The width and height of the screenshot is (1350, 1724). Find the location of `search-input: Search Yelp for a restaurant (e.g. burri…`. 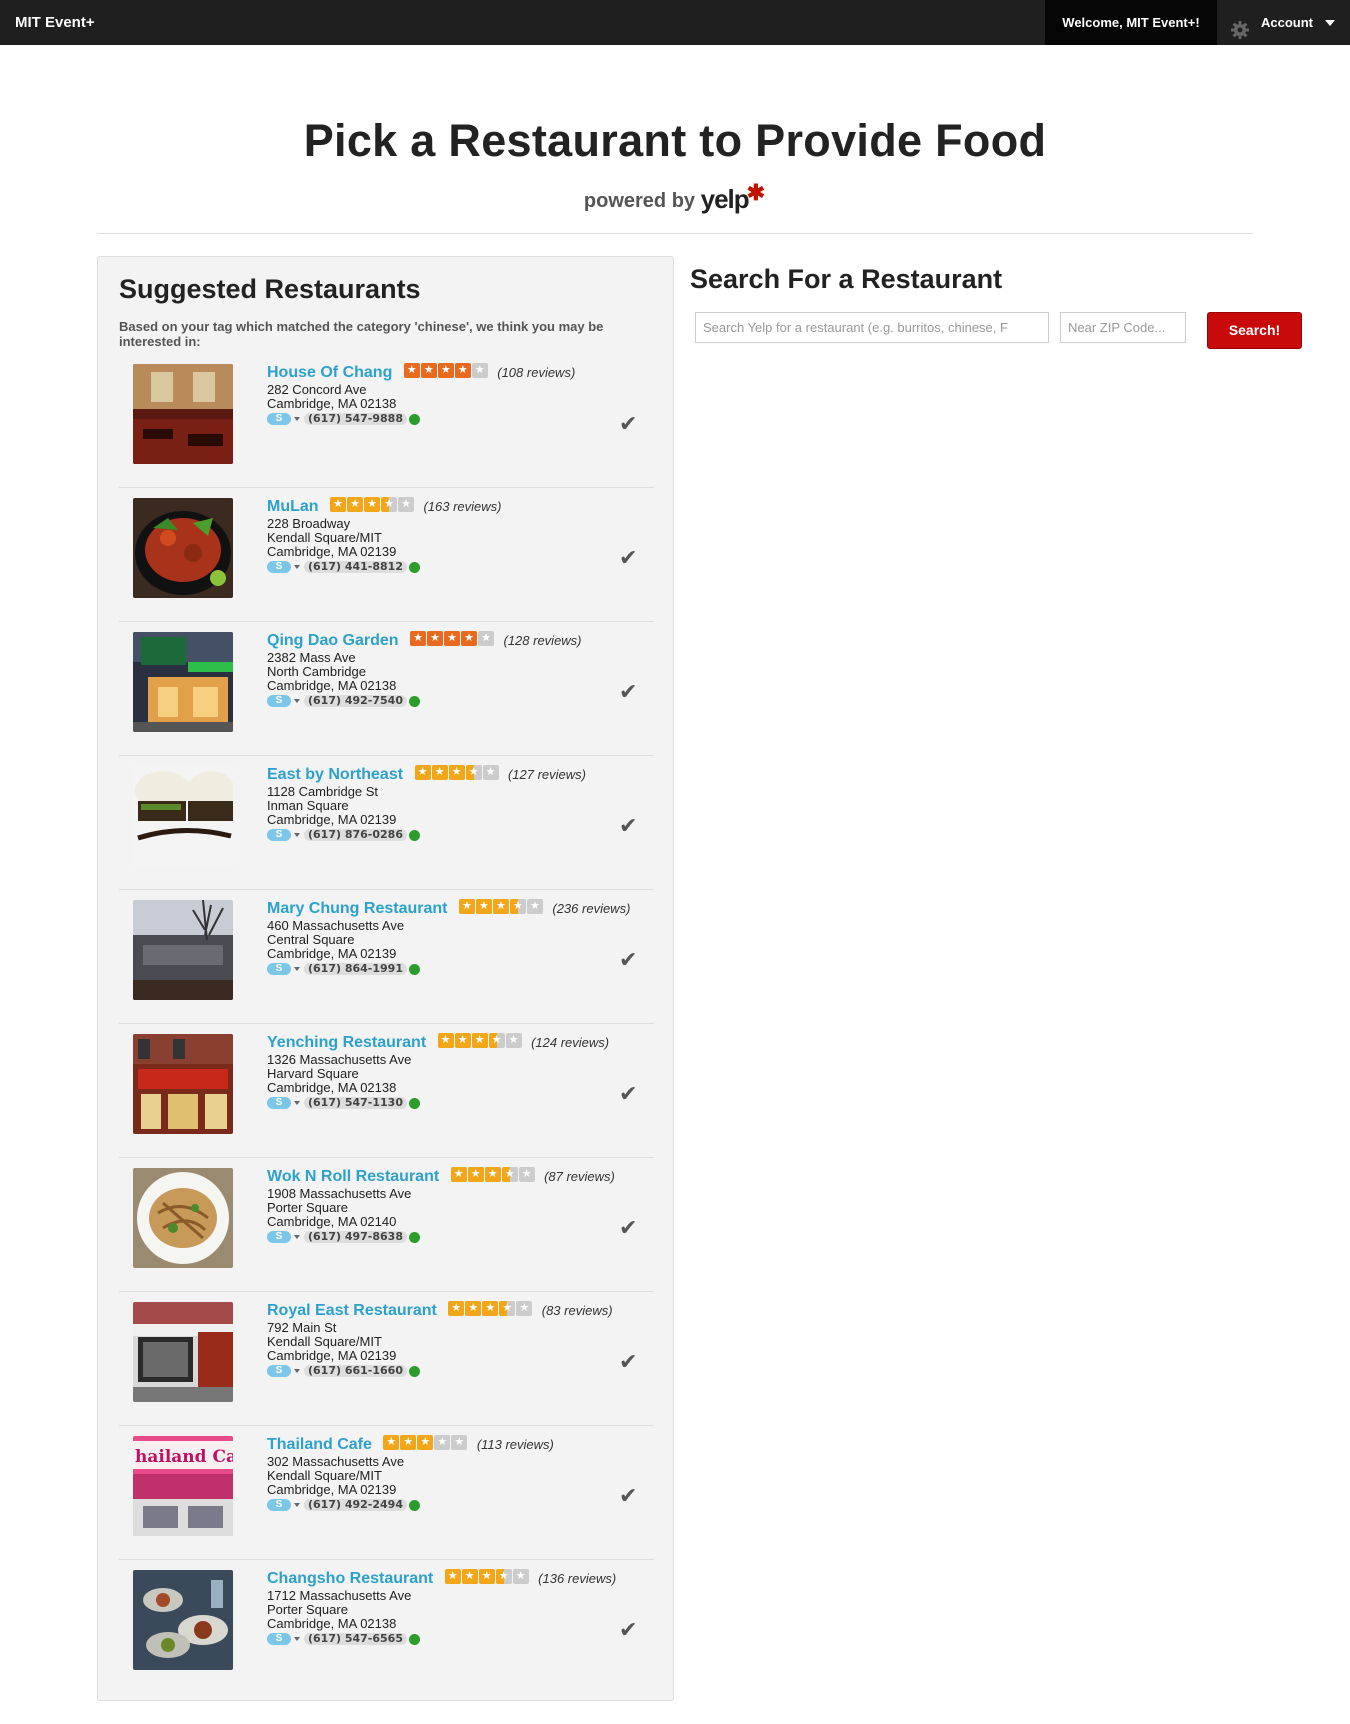

search-input: Search Yelp for a restaurant (e.g. burri… is located at coordinates (872, 327).